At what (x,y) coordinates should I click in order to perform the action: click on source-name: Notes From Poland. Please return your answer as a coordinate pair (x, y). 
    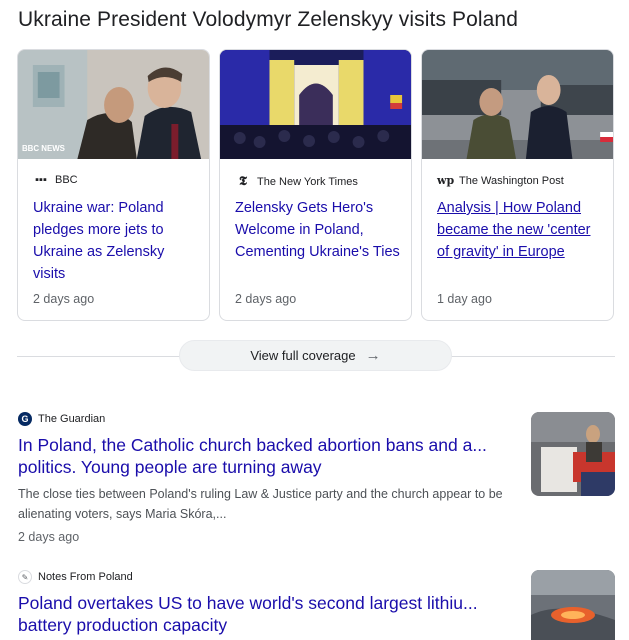
    Looking at the image, I should click on (85, 577).